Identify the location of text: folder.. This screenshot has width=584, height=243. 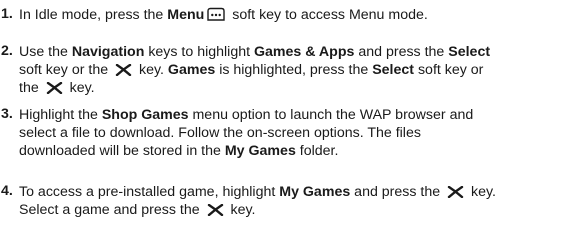
(317, 151).